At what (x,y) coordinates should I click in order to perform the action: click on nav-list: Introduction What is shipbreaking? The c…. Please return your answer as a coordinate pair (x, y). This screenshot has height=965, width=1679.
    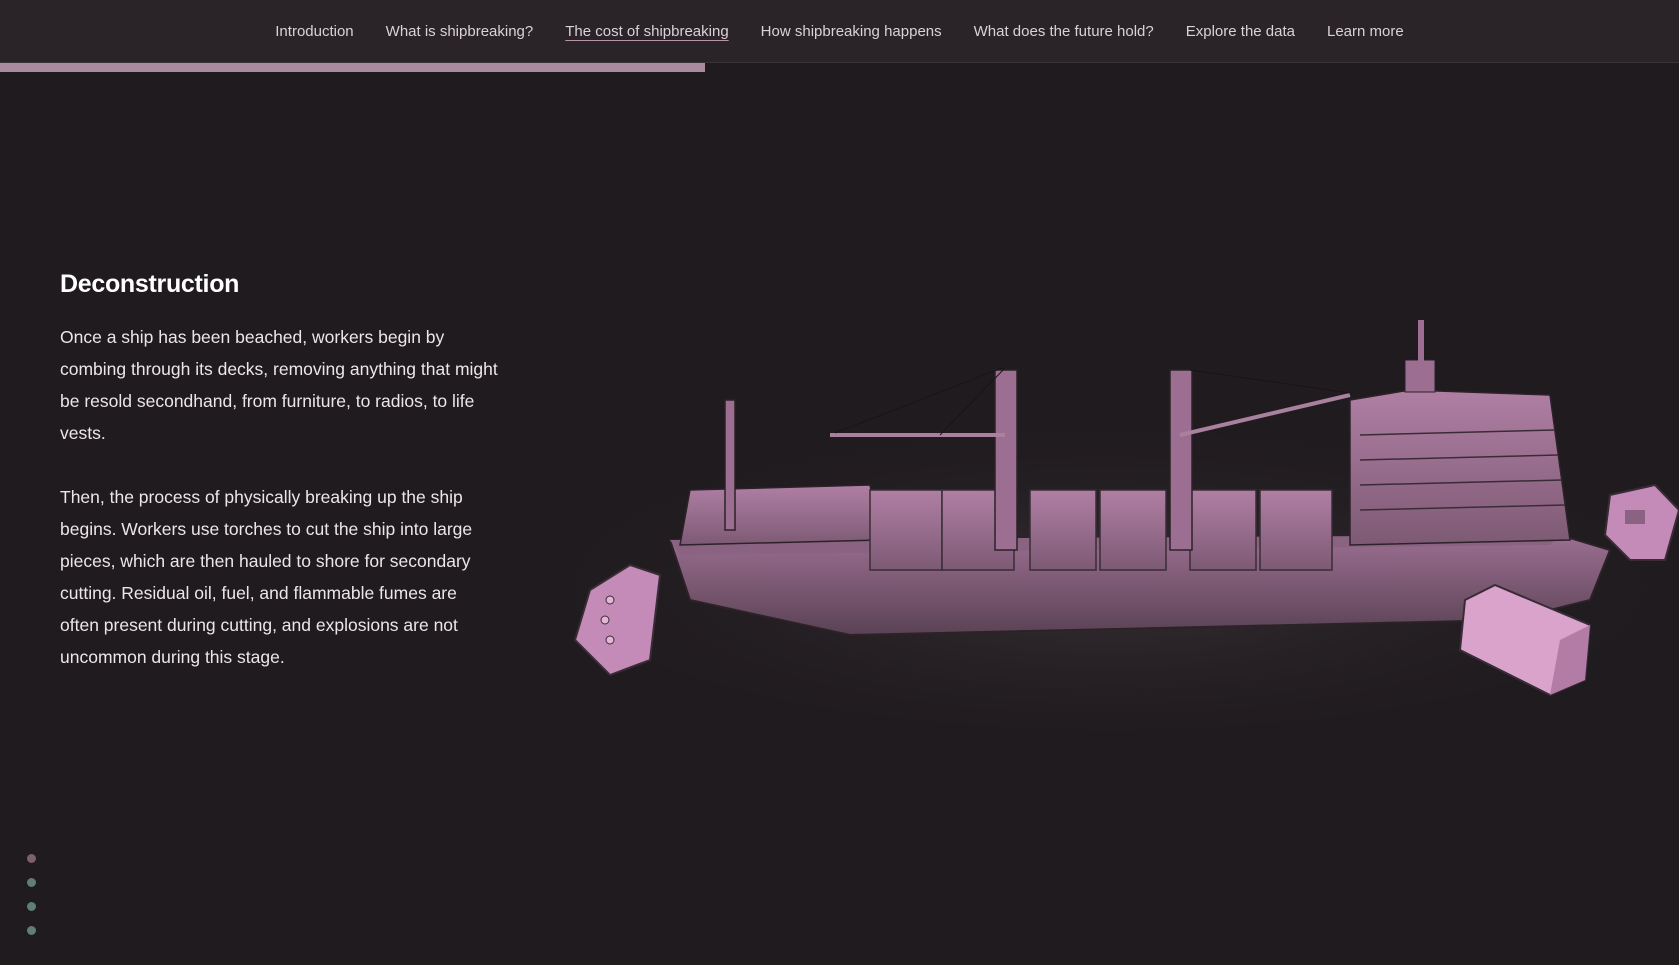
    Looking at the image, I should click on (839, 31).